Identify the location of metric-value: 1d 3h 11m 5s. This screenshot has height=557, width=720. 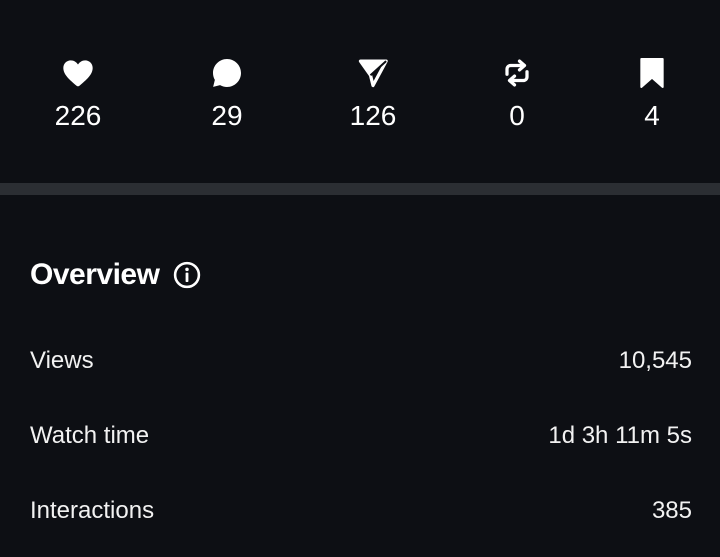
(620, 435).